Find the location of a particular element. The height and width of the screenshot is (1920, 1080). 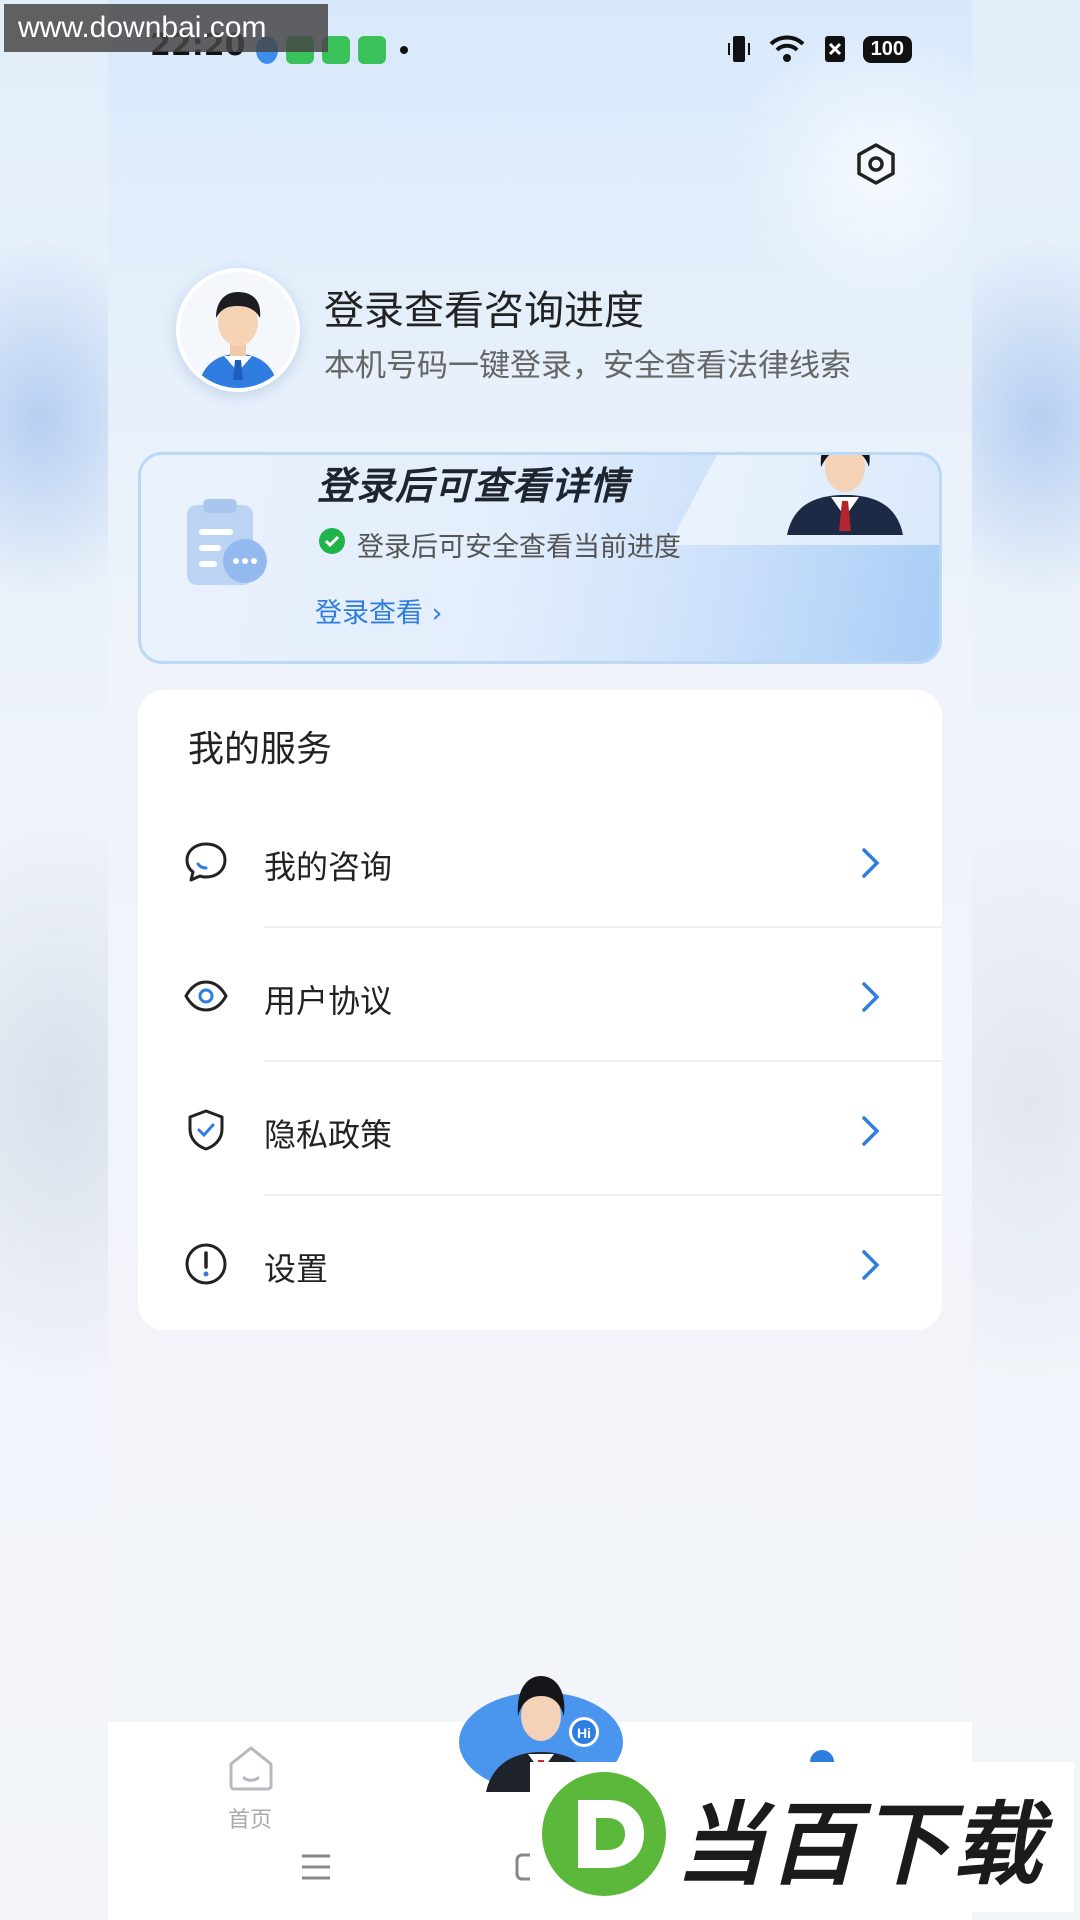

login-view-link: 登录查看 › is located at coordinates (378, 610).